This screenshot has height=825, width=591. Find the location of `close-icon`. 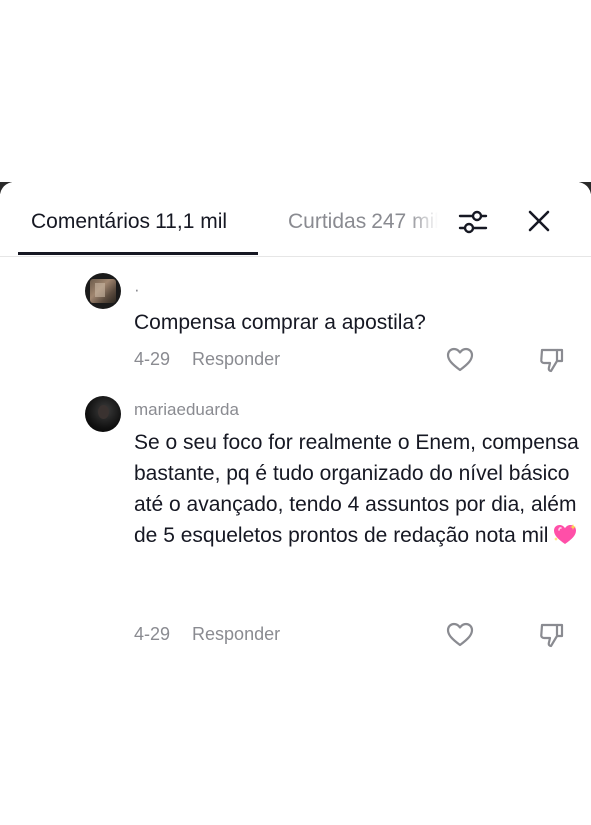

close-icon is located at coordinates (539, 221).